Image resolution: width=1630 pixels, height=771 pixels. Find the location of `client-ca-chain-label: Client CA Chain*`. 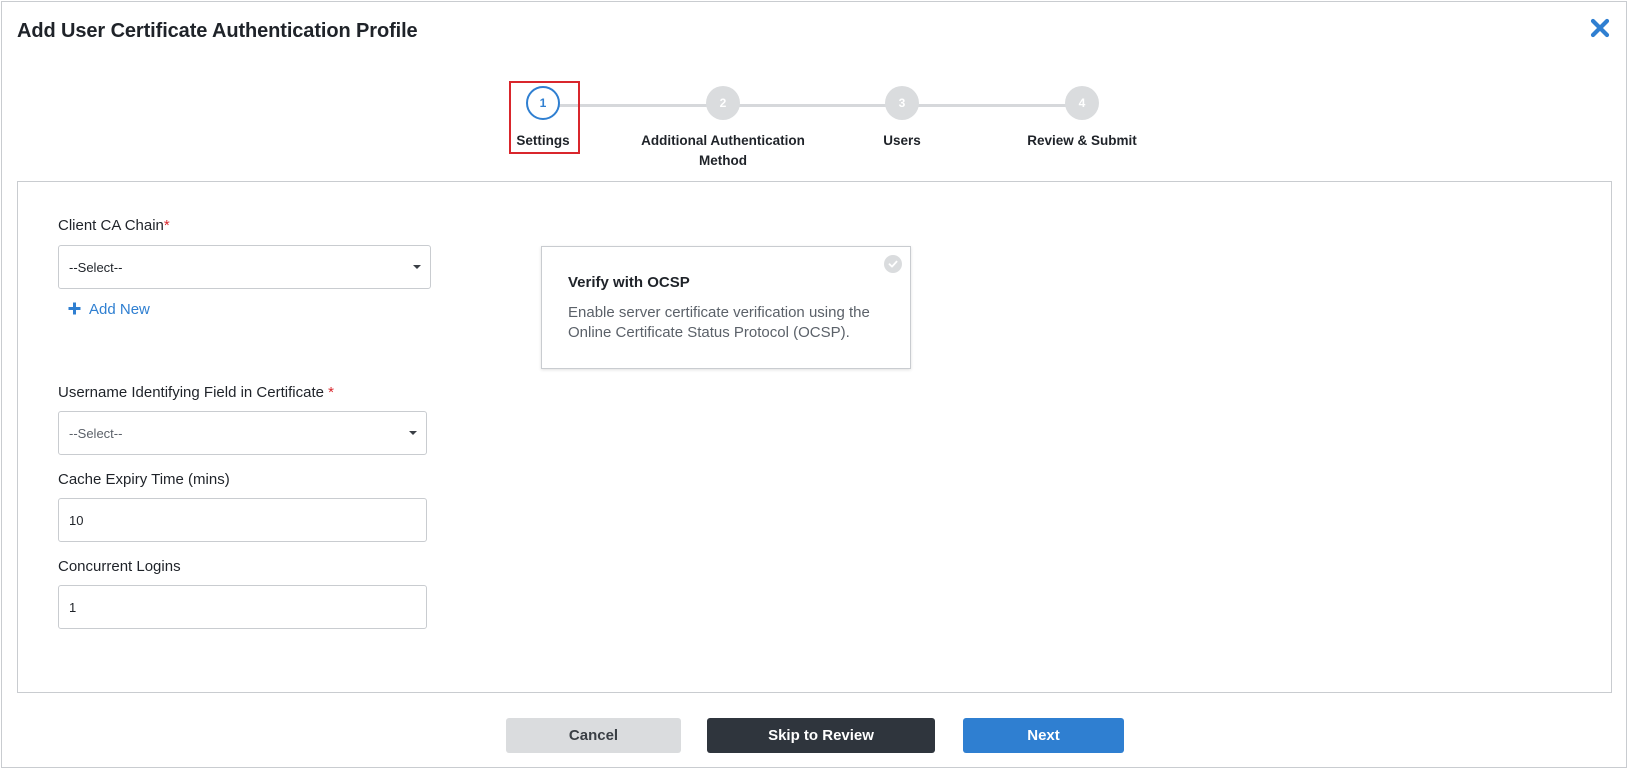

client-ca-chain-label: Client CA Chain* is located at coordinates (114, 225).